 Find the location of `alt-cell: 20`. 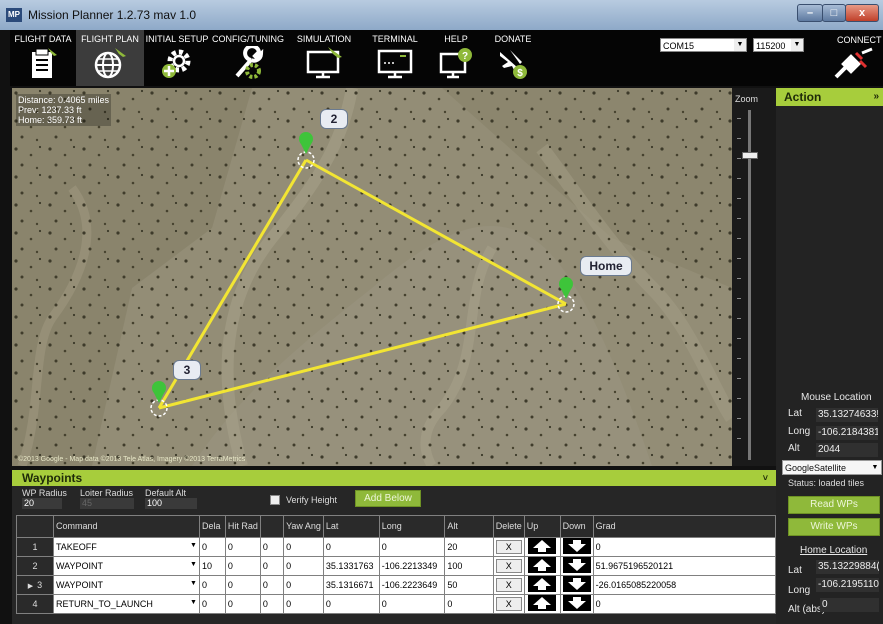

alt-cell: 20 is located at coordinates (469, 547).